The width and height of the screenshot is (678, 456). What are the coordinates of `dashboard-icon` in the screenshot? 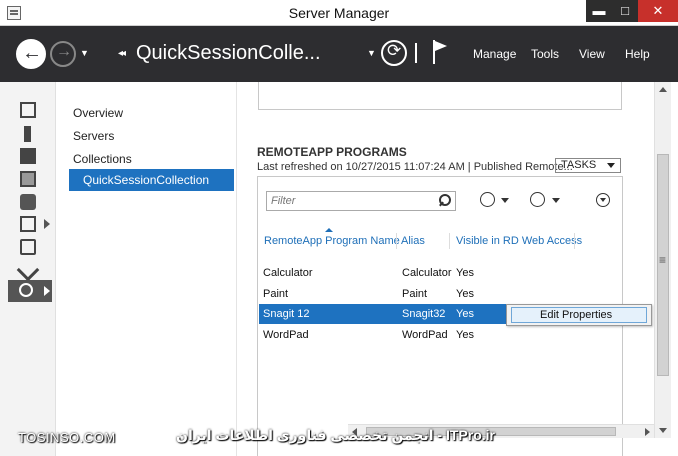 It's located at (28, 110).